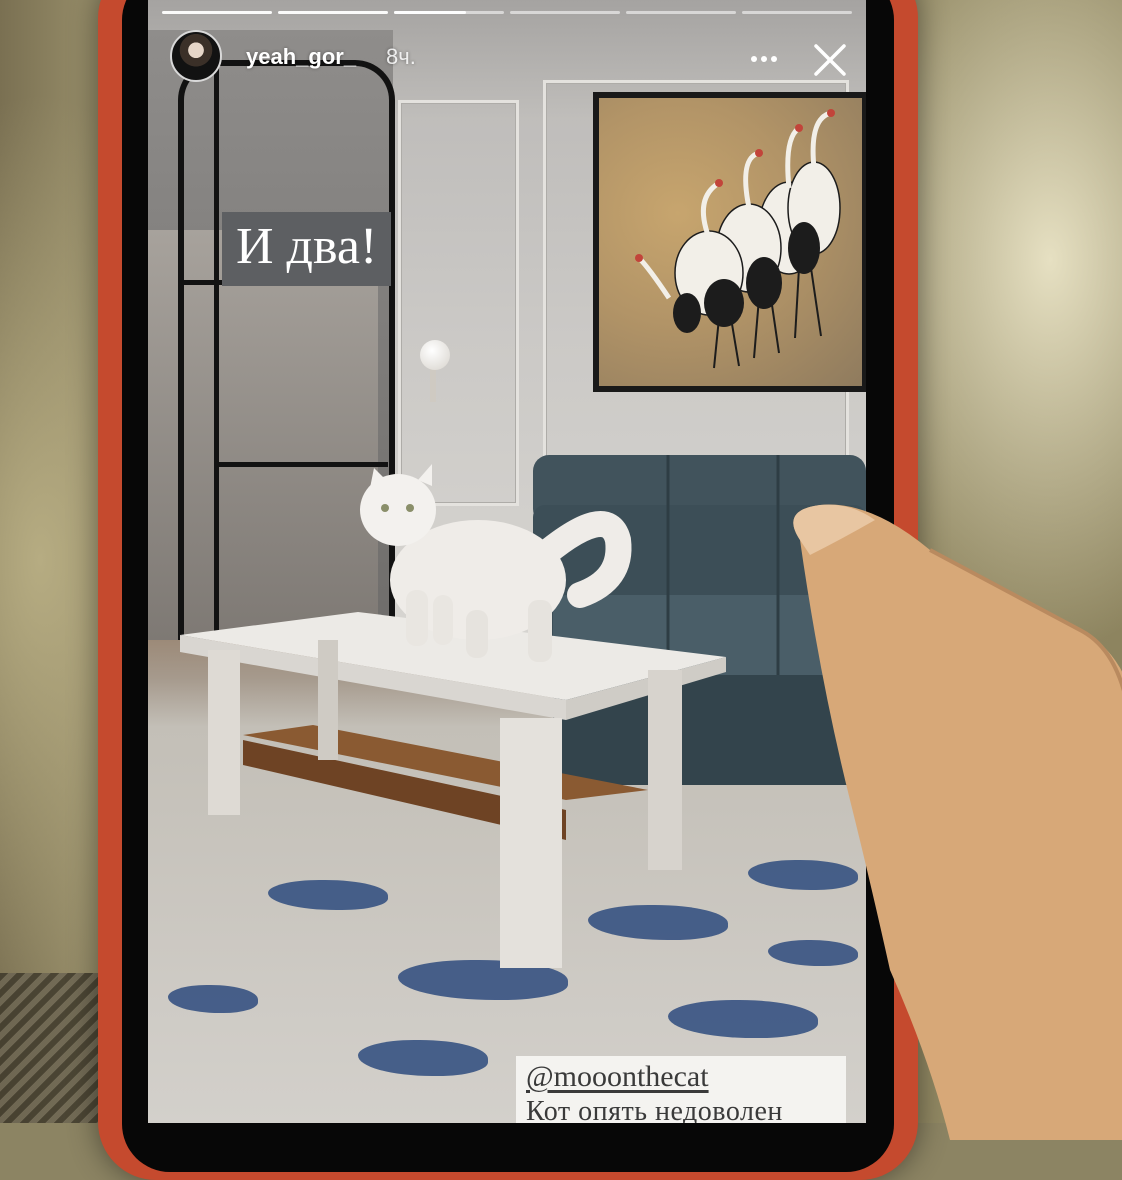 This screenshot has height=1180, width=1122. What do you see at coordinates (301, 57) in the screenshot?
I see `story-username: yeah_gor_` at bounding box center [301, 57].